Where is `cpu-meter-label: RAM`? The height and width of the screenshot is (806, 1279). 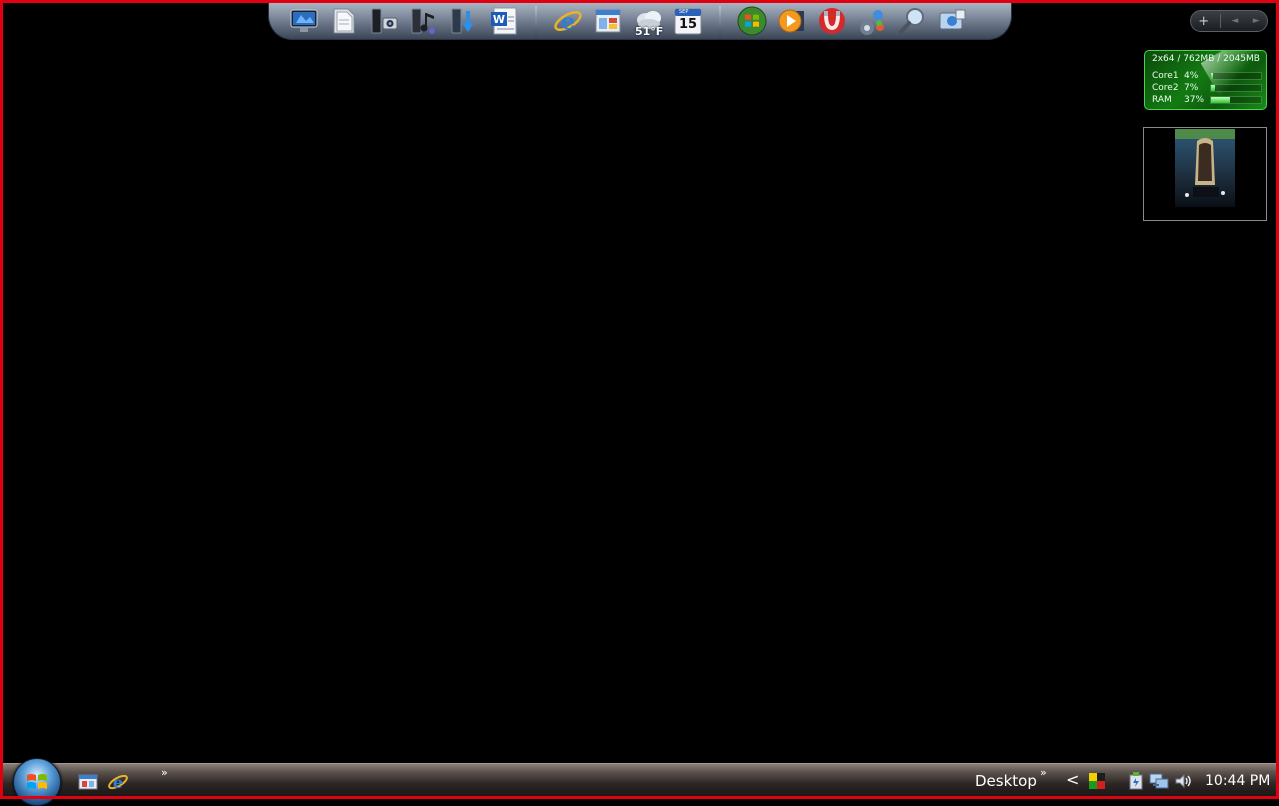 cpu-meter-label: RAM is located at coordinates (1162, 100).